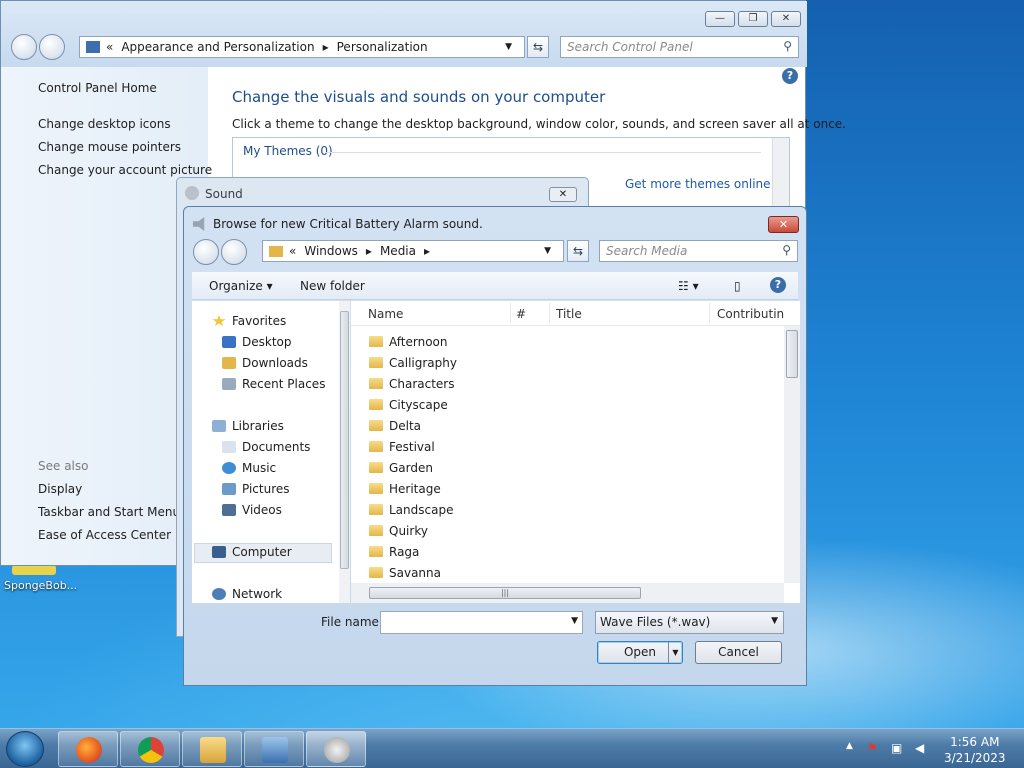 The height and width of the screenshot is (768, 1024). I want to click on breadcrumb-windows: Windows, so click(331, 251).